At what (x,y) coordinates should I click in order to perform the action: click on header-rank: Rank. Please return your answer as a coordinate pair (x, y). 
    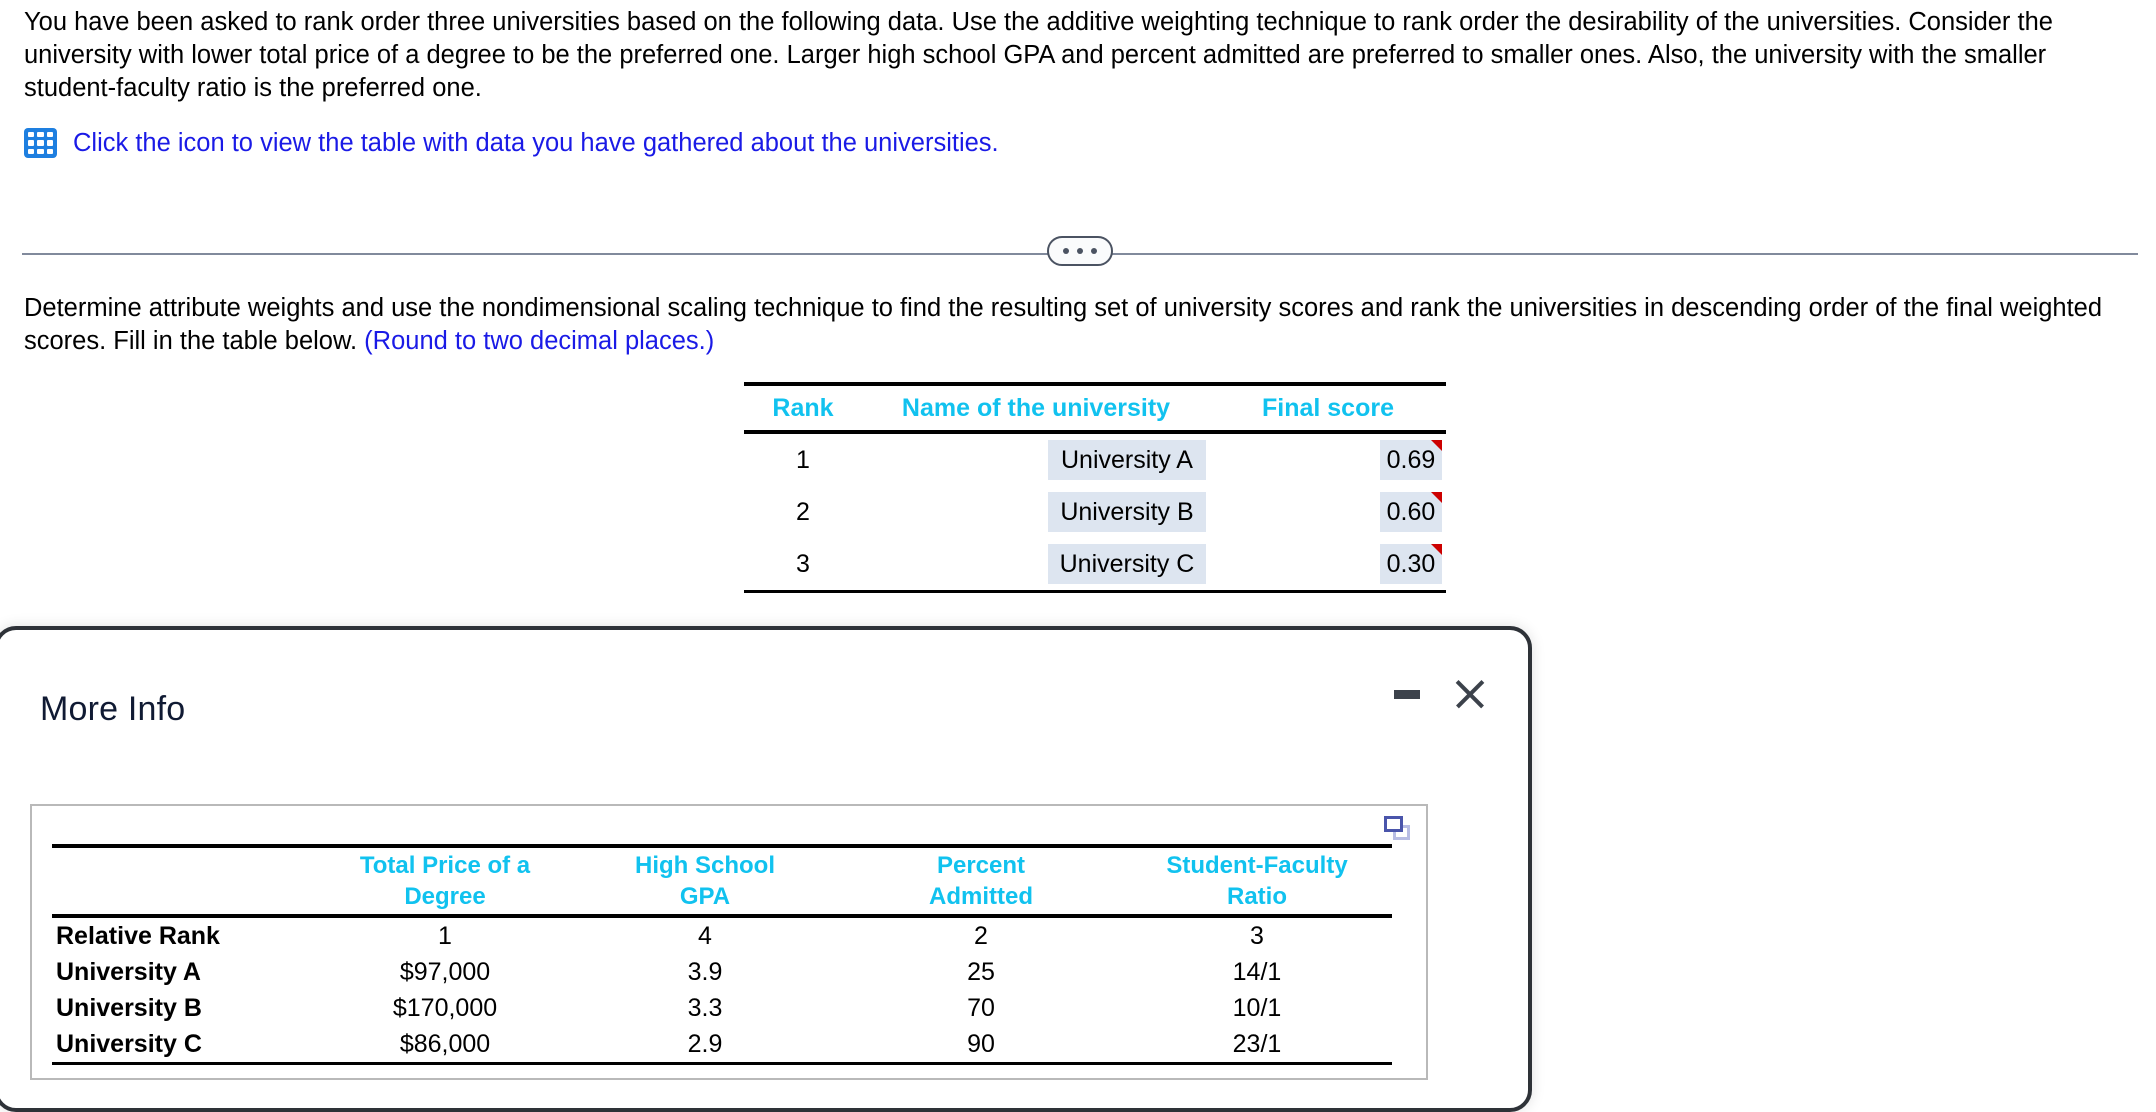
    Looking at the image, I should click on (803, 407).